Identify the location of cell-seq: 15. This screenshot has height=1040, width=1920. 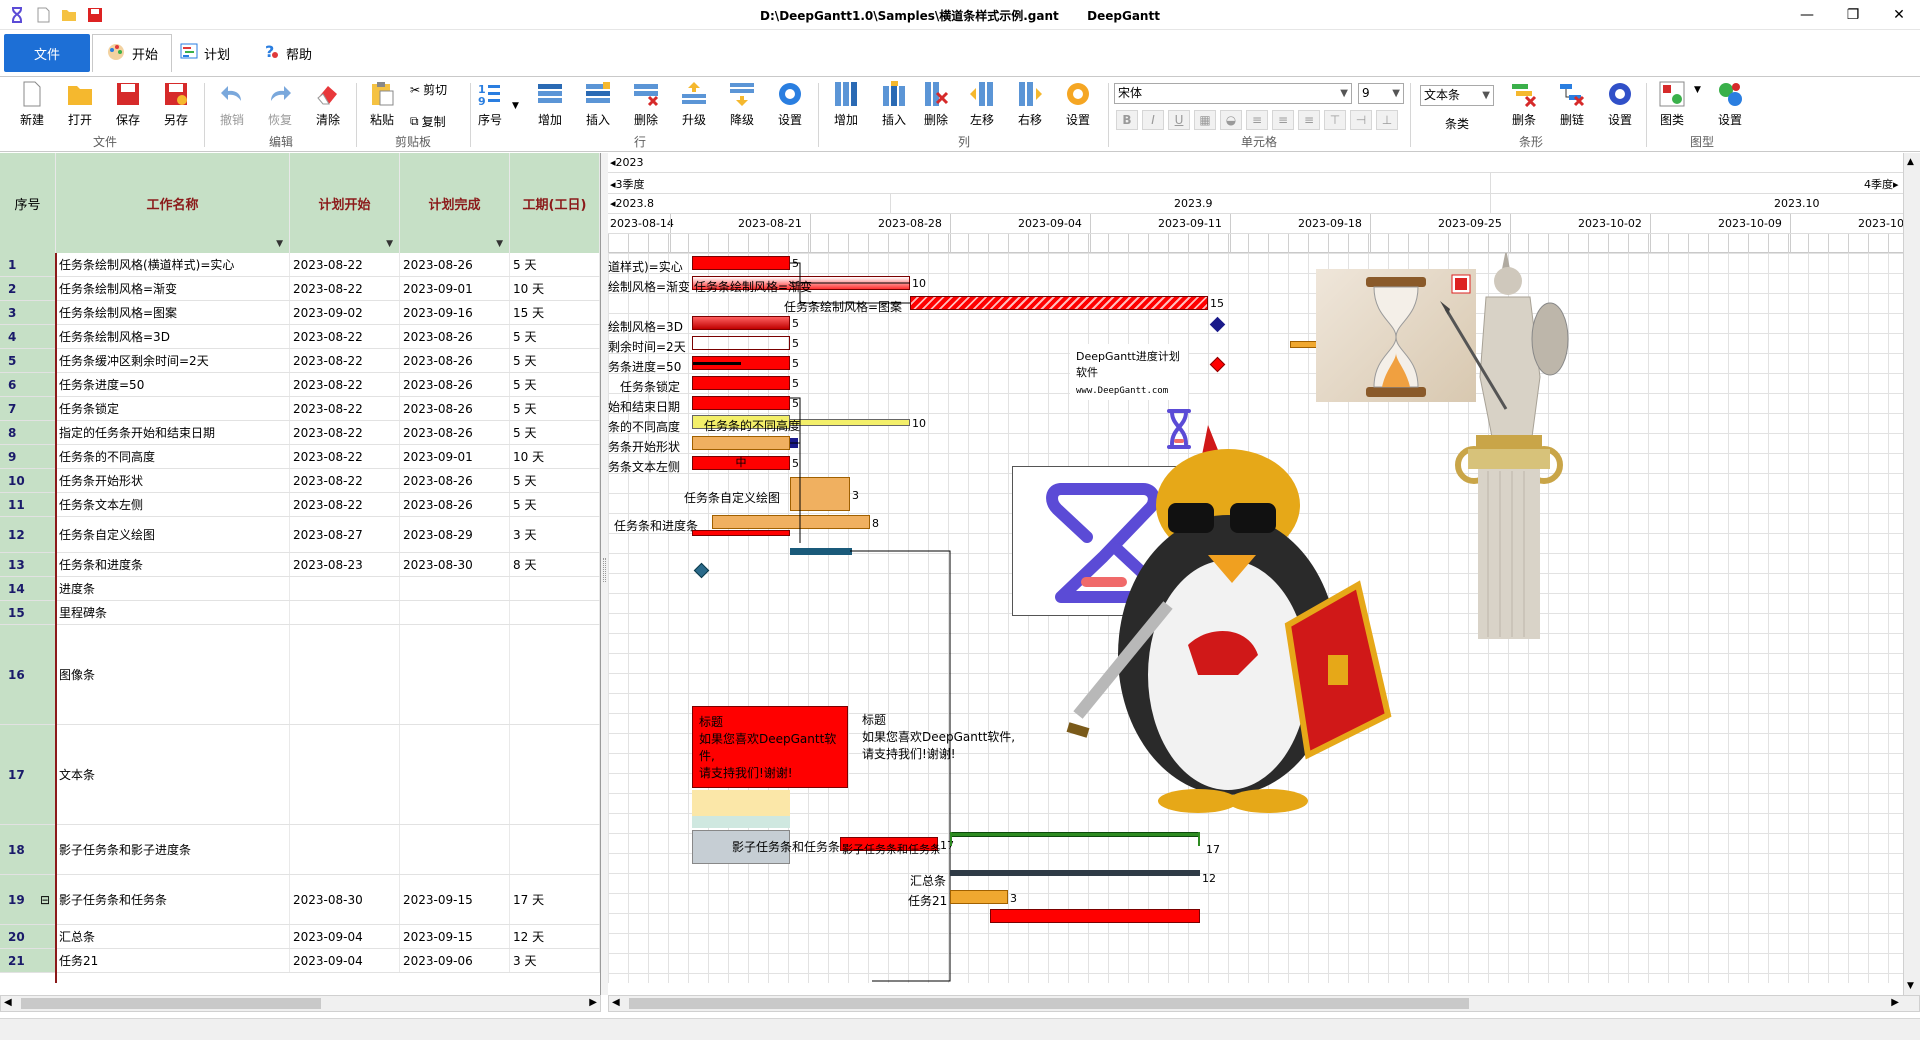
(28, 612).